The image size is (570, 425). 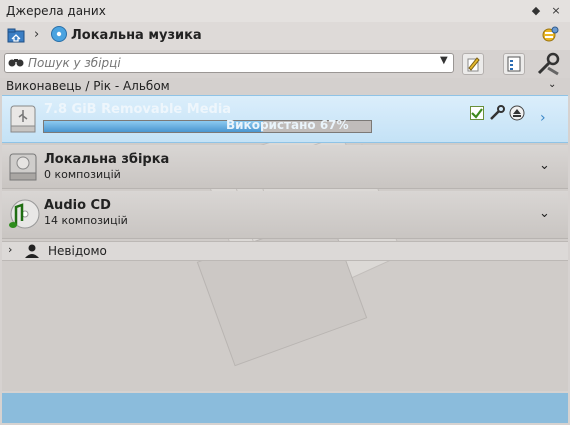 What do you see at coordinates (23, 167) in the screenshot?
I see `hard-drive-icon` at bounding box center [23, 167].